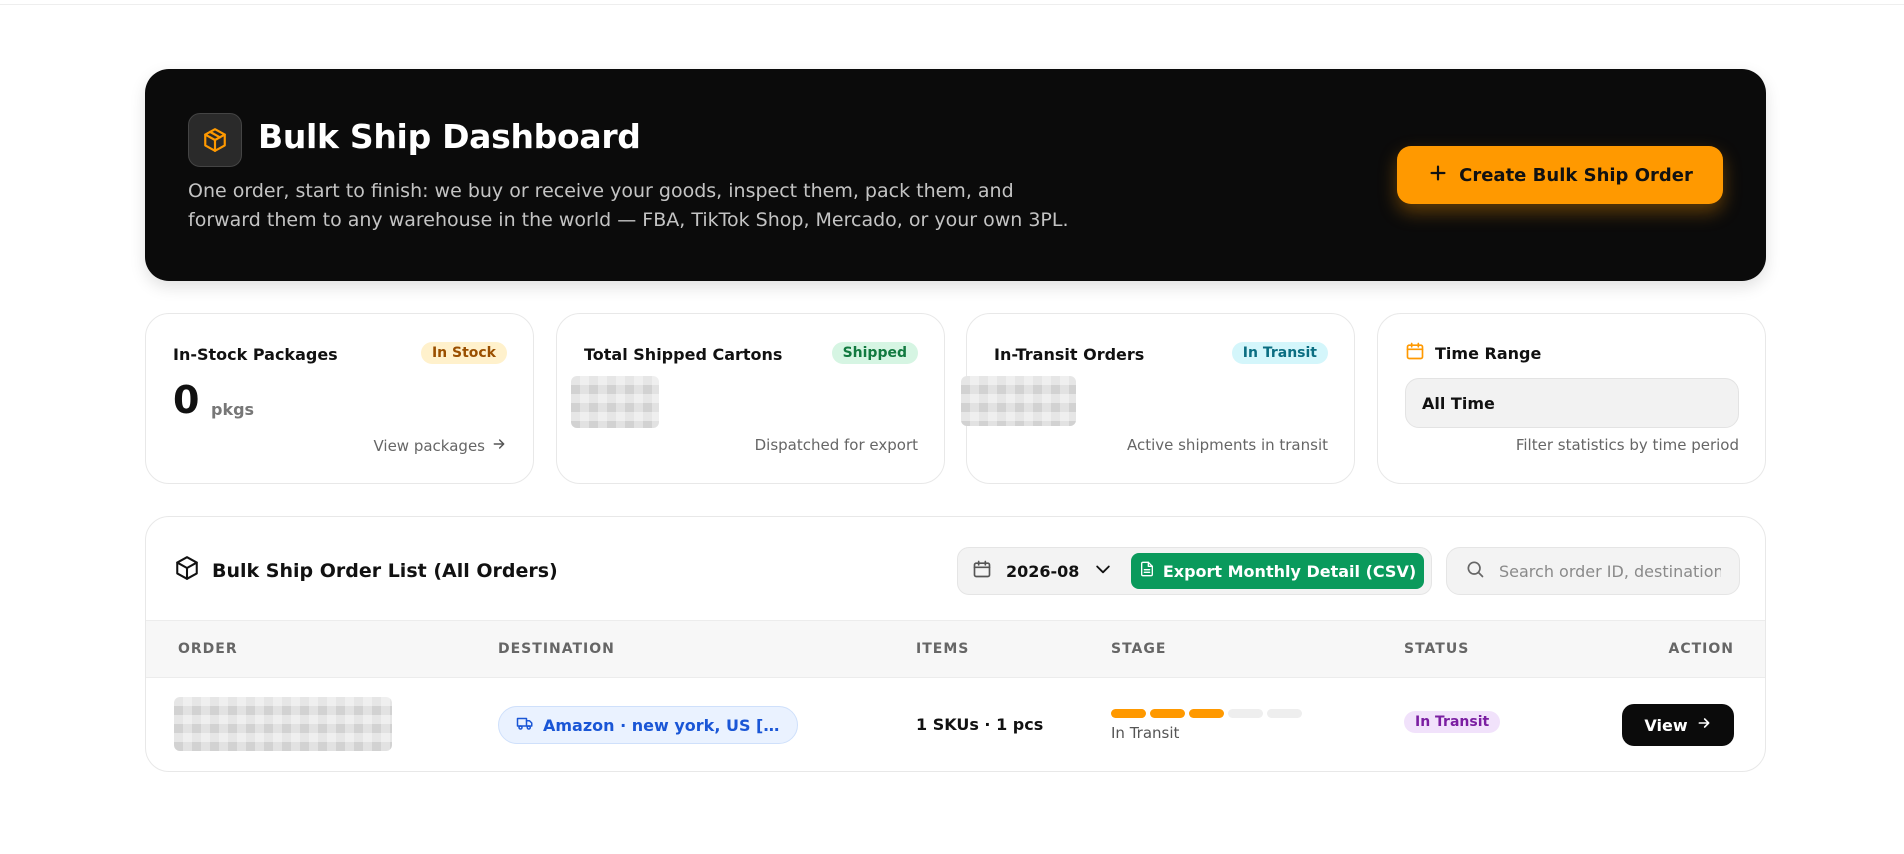  What do you see at coordinates (208, 649) in the screenshot?
I see `col-order: ORDER` at bounding box center [208, 649].